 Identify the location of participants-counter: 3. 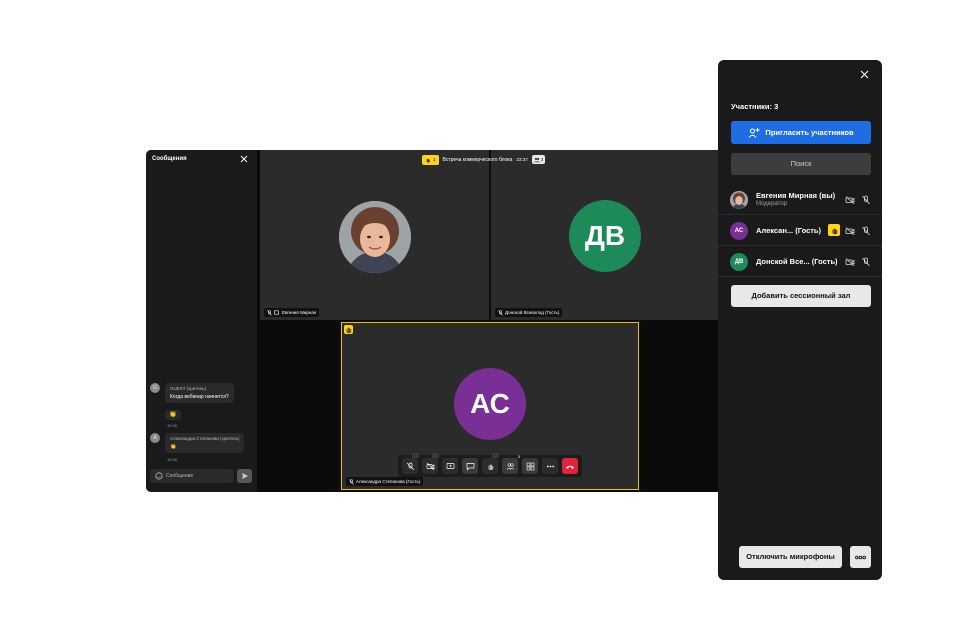
(538, 159).